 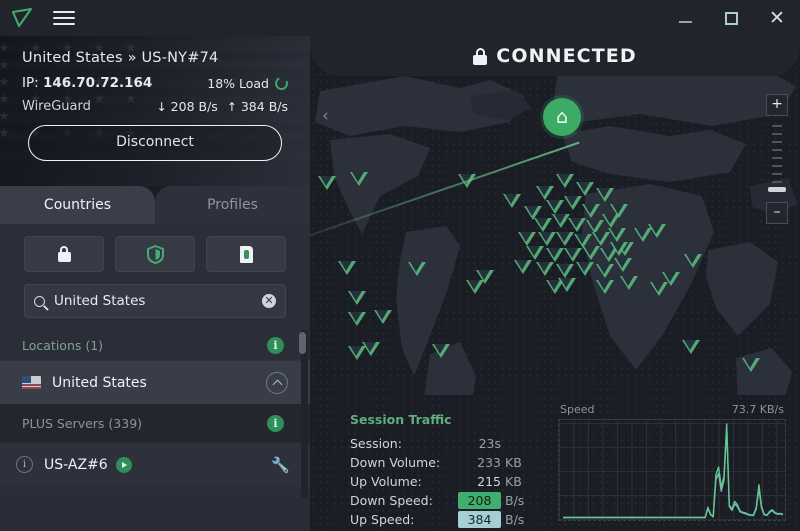 I want to click on search-box: ✕, so click(x=155, y=301).